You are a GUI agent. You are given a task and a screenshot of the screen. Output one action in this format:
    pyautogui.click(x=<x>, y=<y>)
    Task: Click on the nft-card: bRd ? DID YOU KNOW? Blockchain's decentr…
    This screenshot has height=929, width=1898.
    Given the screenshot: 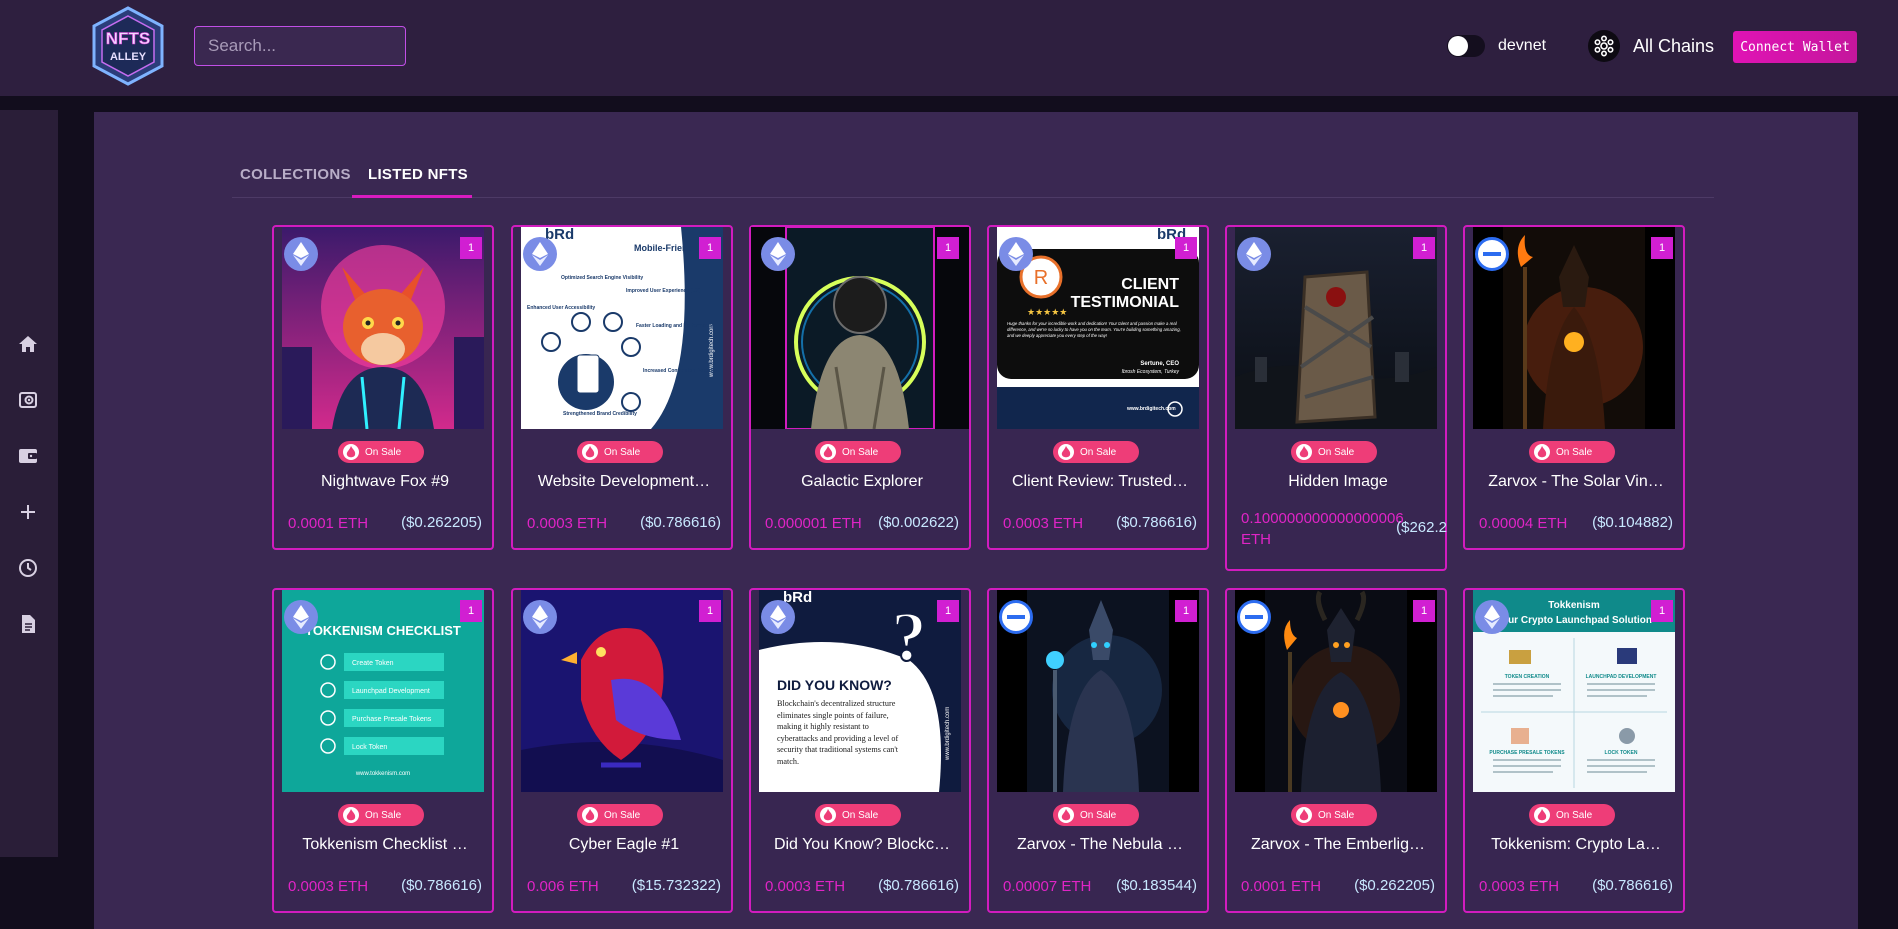 What is the action you would take?
    pyautogui.click(x=860, y=750)
    